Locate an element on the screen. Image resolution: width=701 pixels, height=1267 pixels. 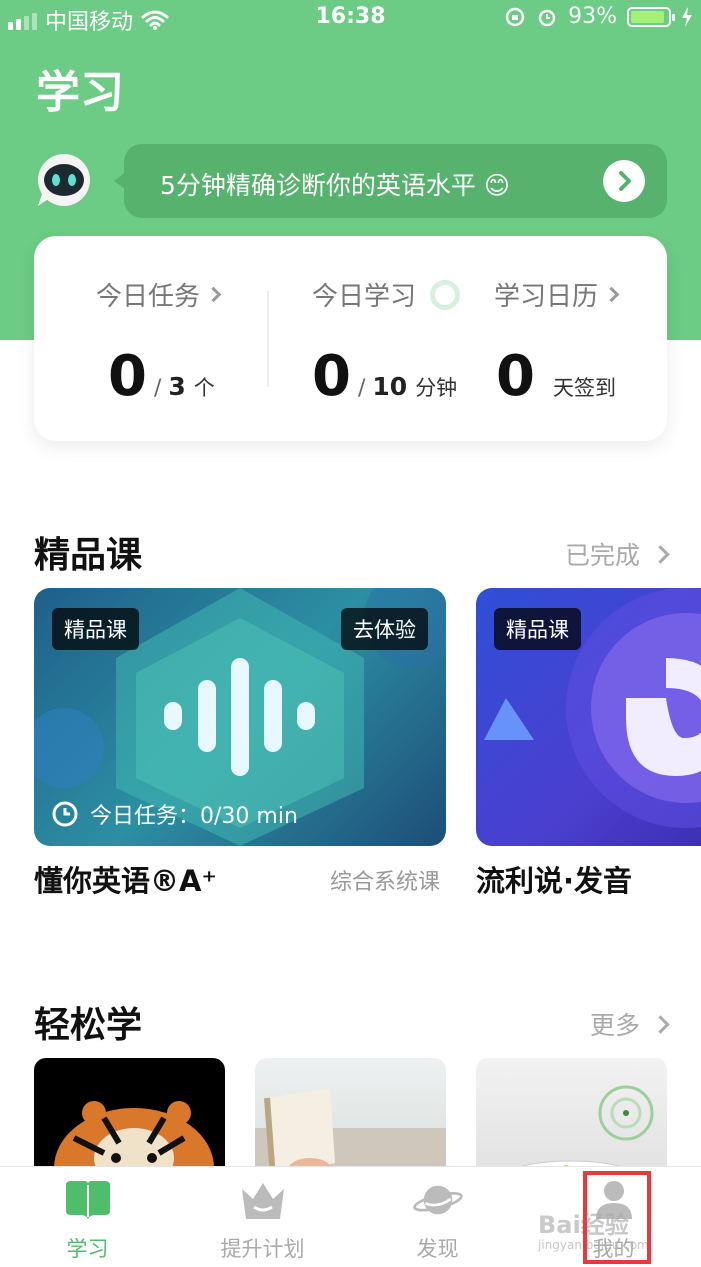
task-done-count: 0 is located at coordinates (127, 376).